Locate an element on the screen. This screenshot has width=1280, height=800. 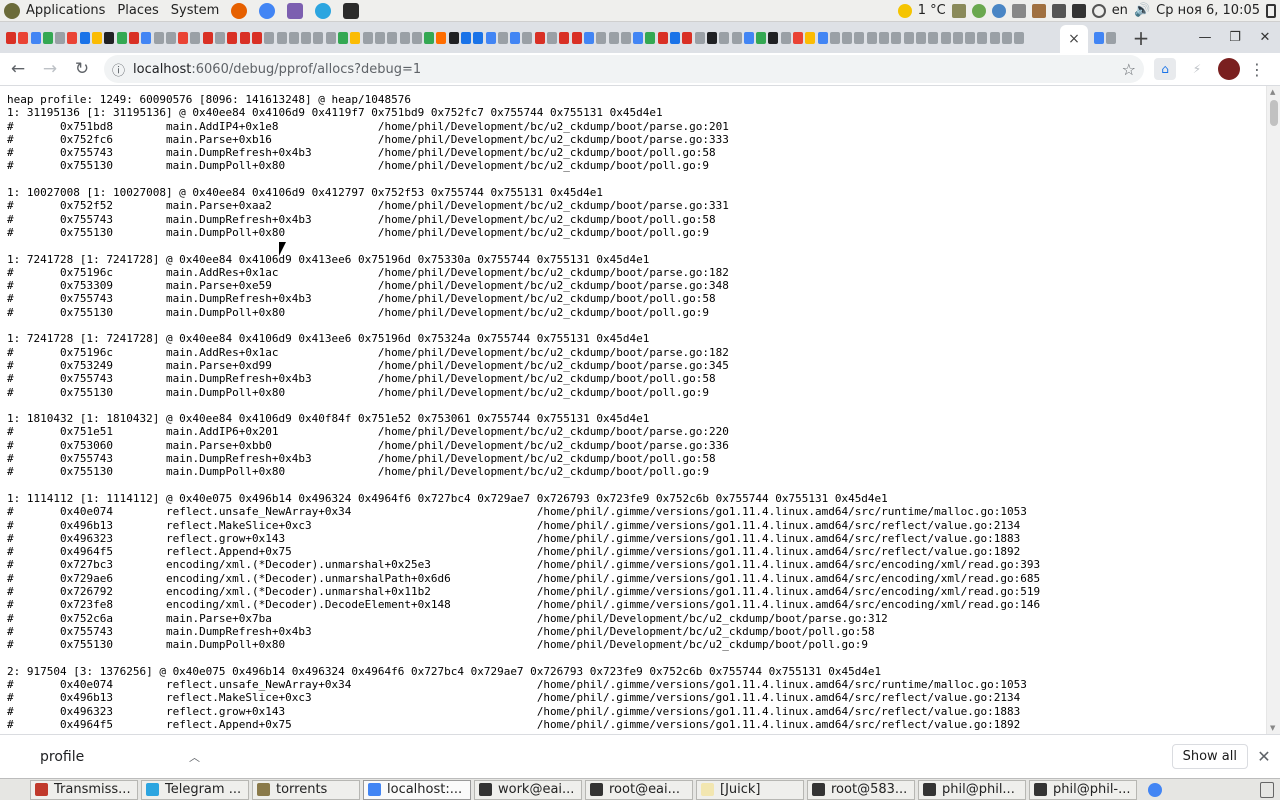
reload-icon: ↻ is located at coordinates (82, 69).